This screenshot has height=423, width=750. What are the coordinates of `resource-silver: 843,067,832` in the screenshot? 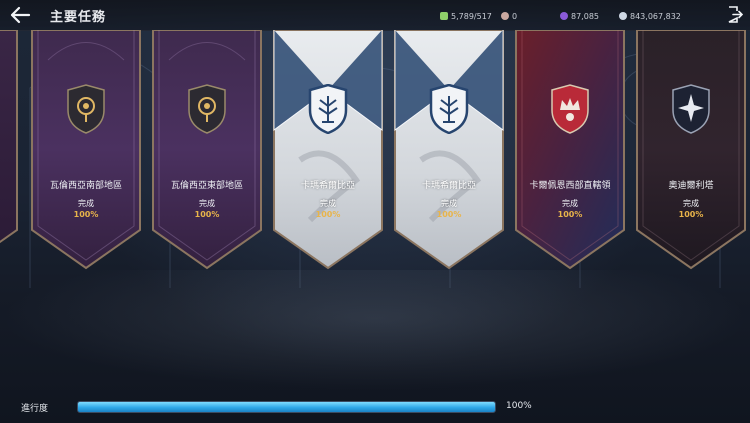 It's located at (650, 16).